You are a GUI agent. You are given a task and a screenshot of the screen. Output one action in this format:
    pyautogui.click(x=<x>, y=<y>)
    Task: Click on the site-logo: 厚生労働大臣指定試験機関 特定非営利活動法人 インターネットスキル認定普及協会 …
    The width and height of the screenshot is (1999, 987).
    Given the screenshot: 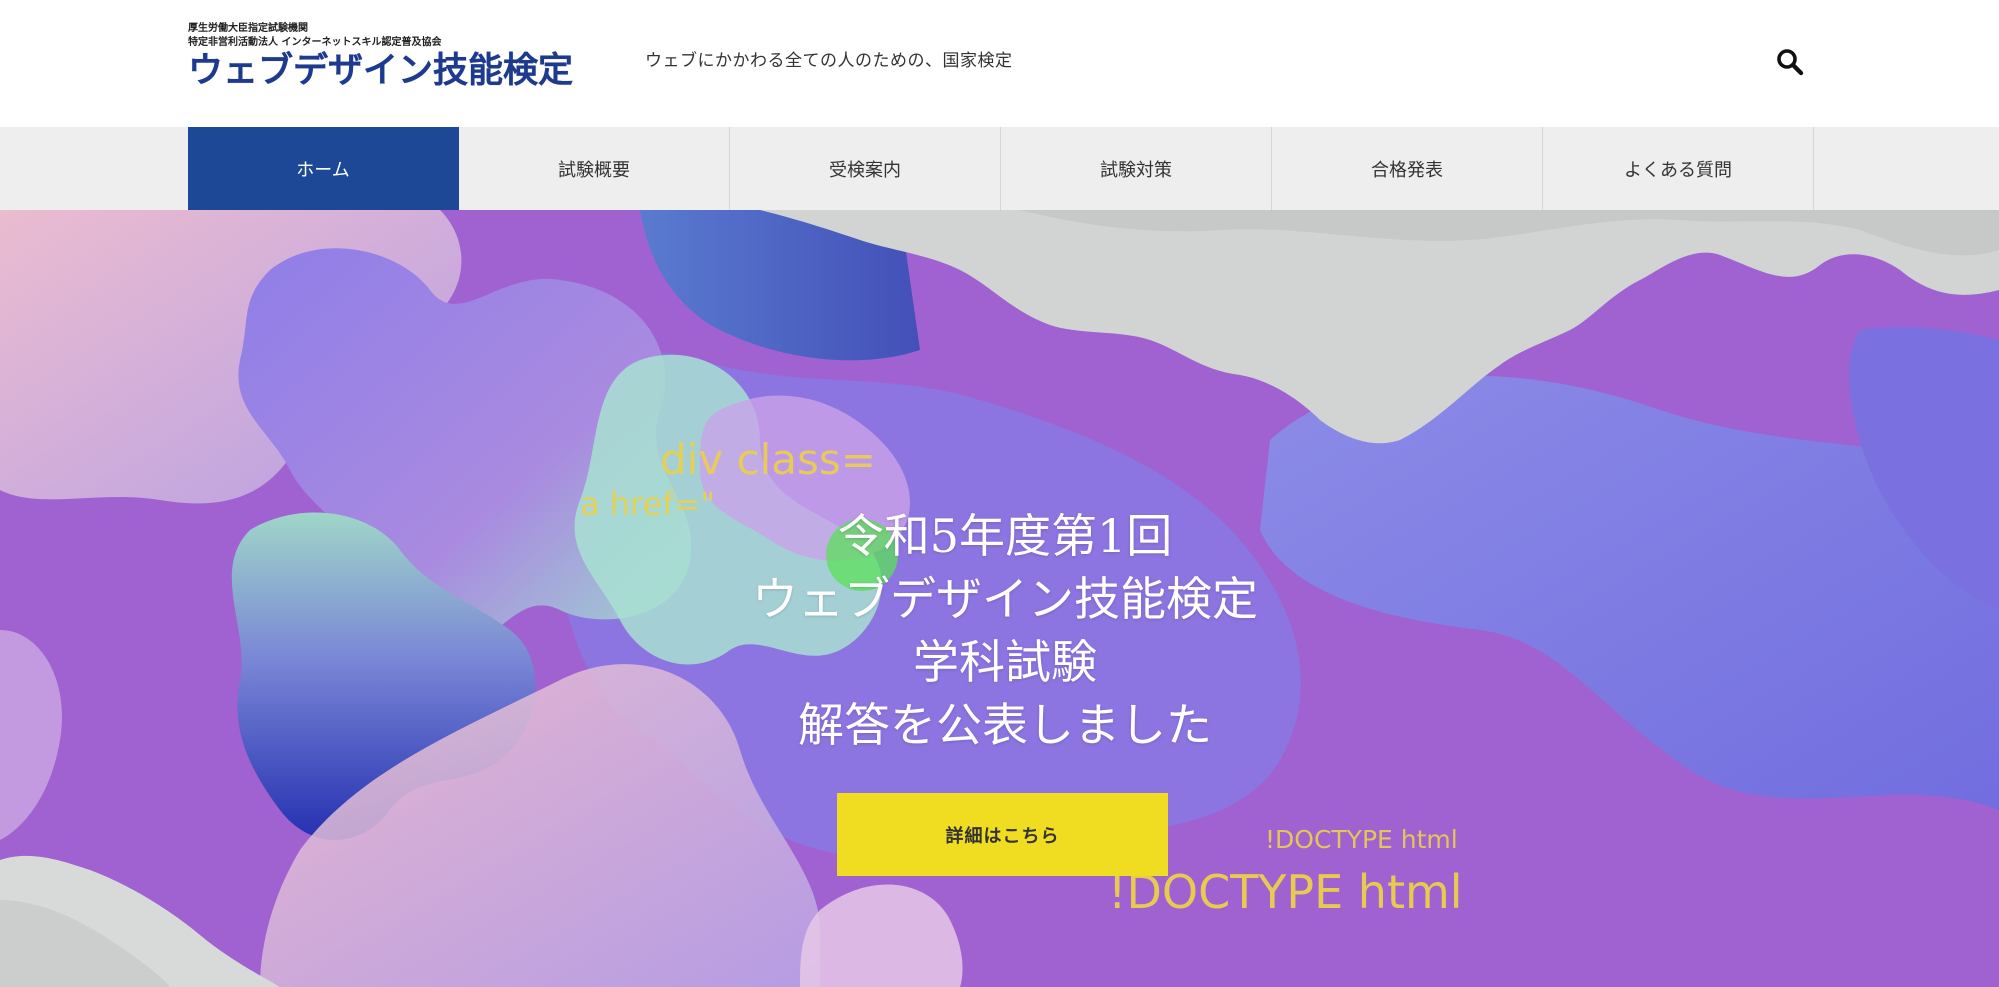 What is the action you would take?
    pyautogui.click(x=398, y=58)
    